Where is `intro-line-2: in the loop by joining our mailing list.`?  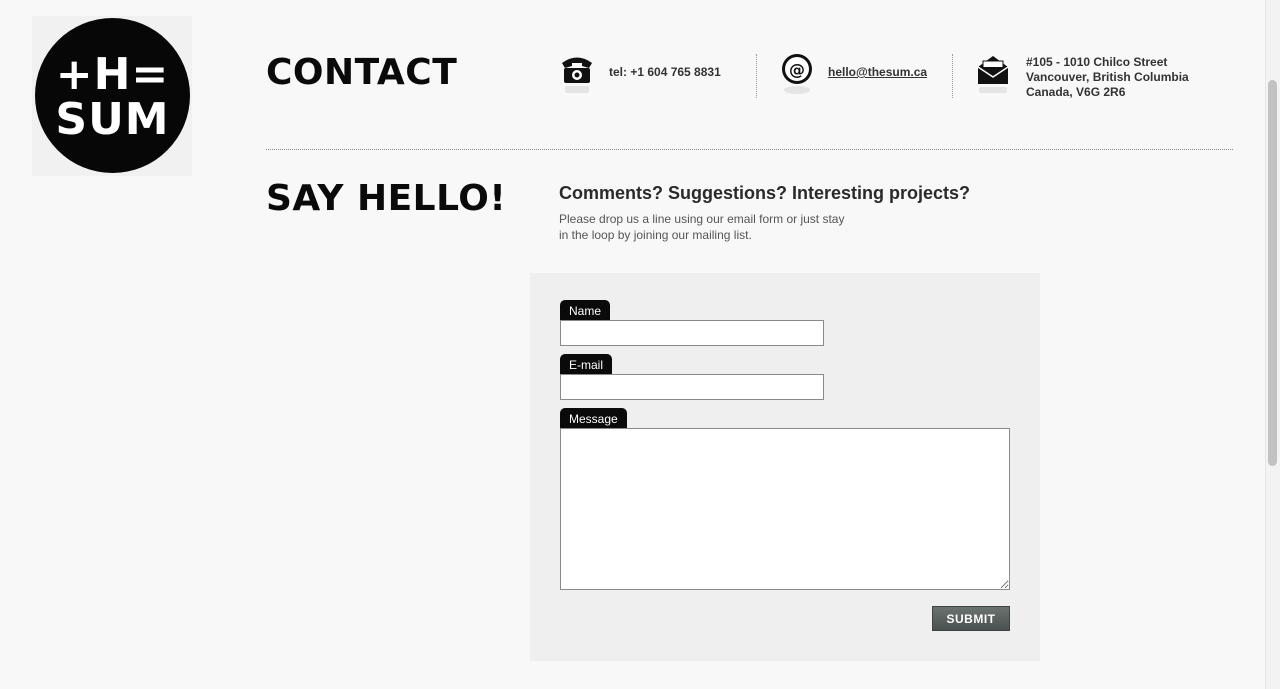 intro-line-2: in the loop by joining our mailing list. is located at coordinates (655, 235).